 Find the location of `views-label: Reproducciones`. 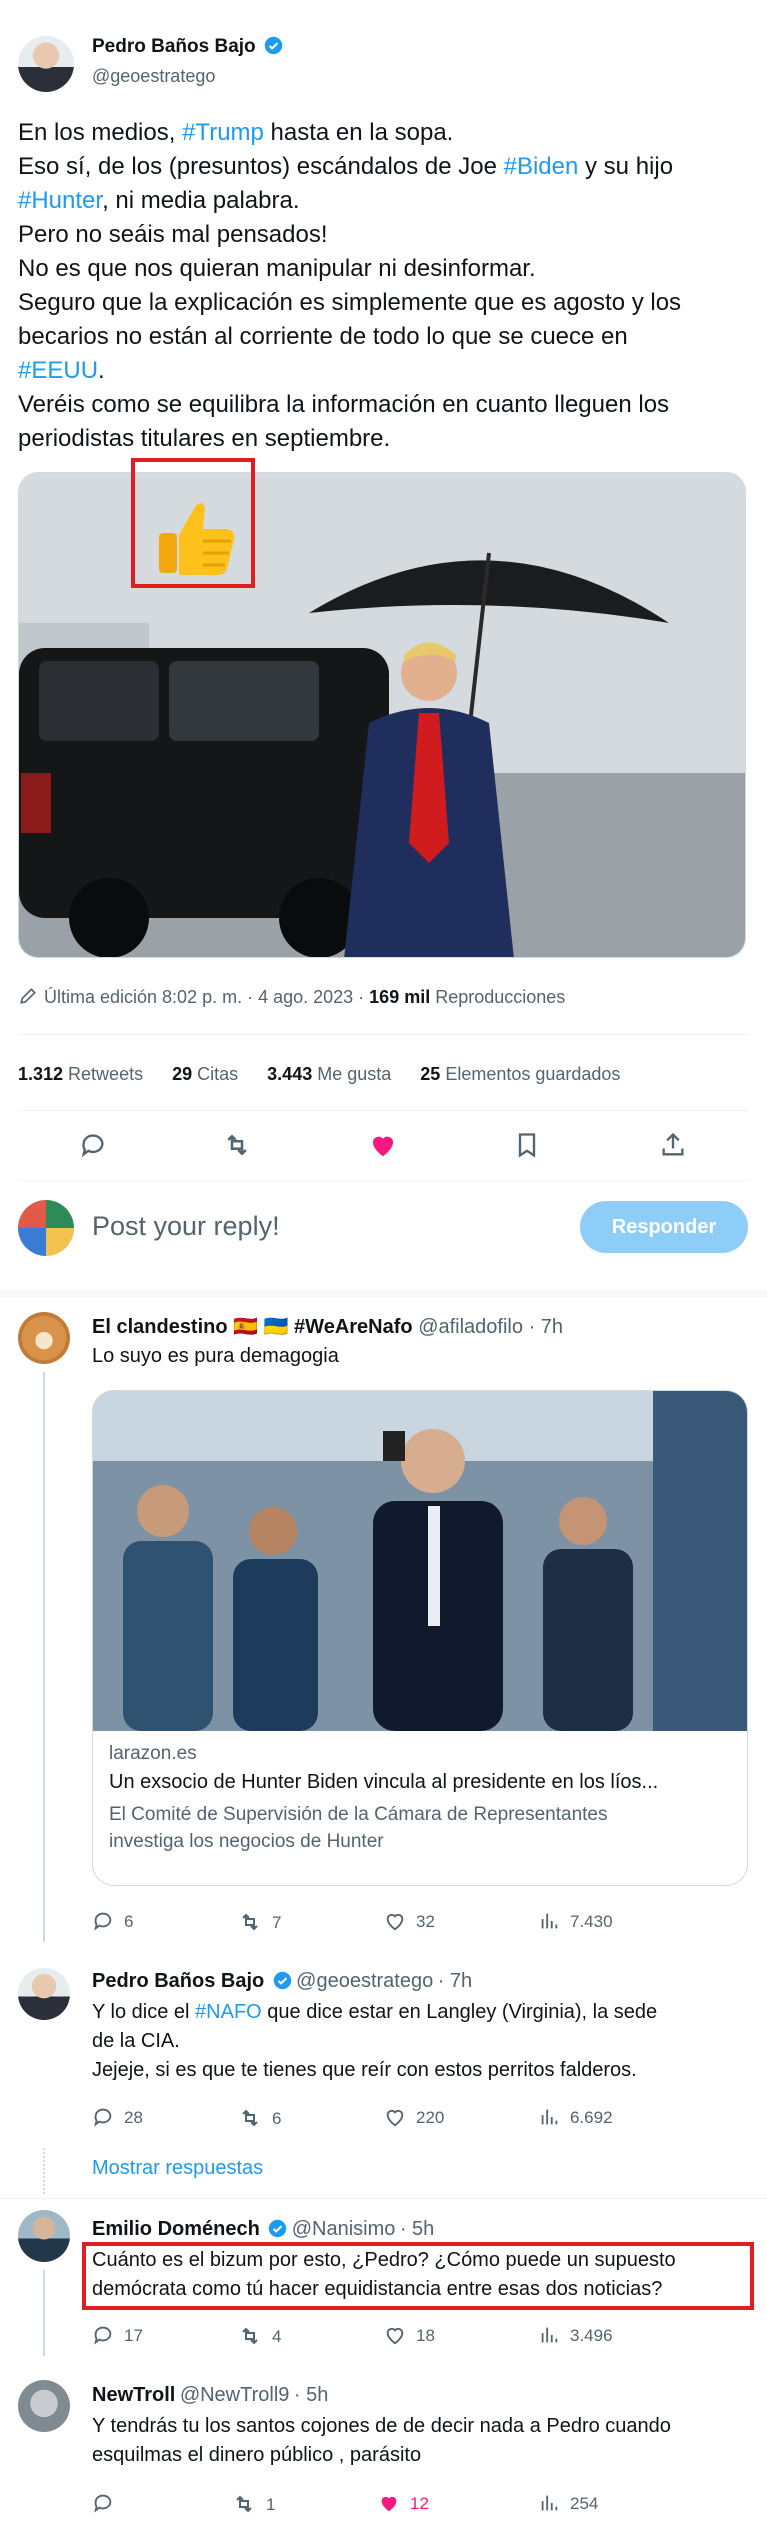

views-label: Reproducciones is located at coordinates (498, 997).